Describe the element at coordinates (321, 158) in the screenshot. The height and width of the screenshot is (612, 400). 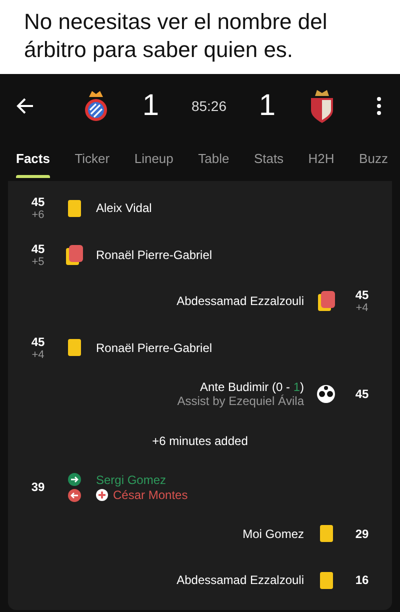
I see `tab: H2H` at that location.